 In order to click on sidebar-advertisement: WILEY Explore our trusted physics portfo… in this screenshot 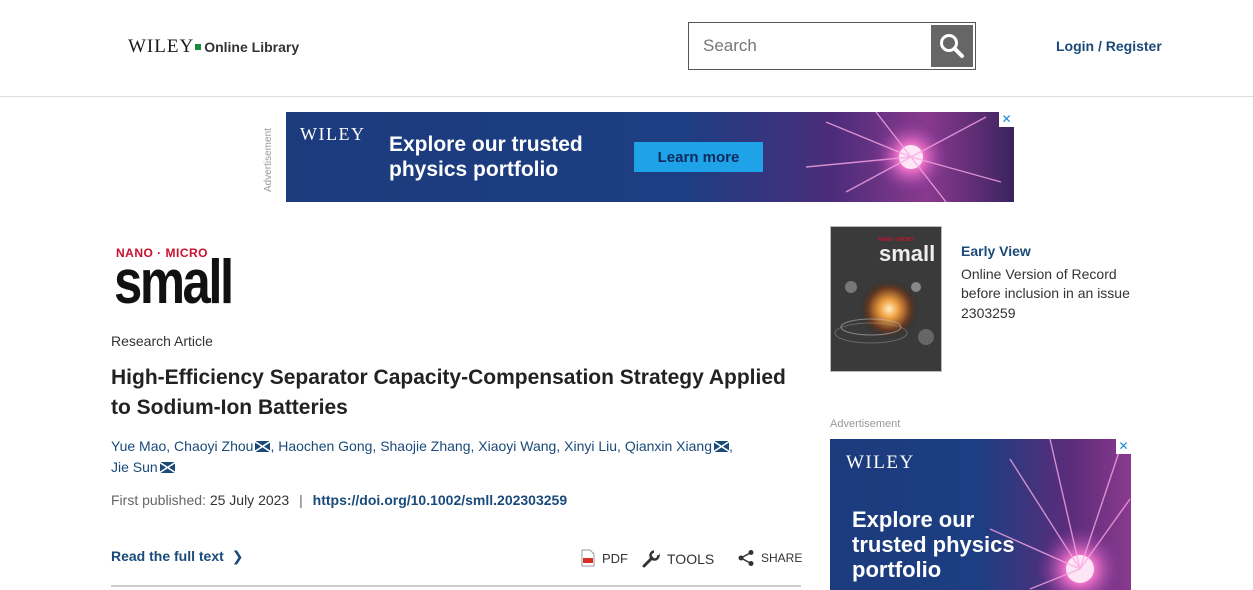, I will do `click(980, 514)`.